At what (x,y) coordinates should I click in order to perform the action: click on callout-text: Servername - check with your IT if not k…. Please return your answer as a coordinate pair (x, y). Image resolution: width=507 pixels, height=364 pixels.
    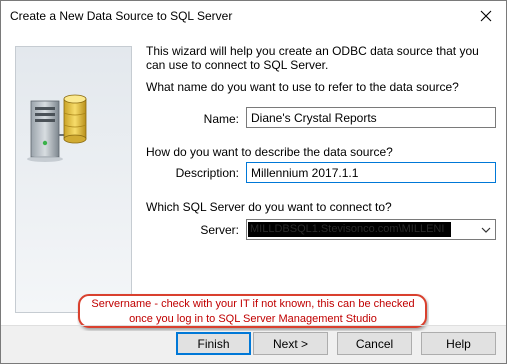
    Looking at the image, I should click on (253, 311).